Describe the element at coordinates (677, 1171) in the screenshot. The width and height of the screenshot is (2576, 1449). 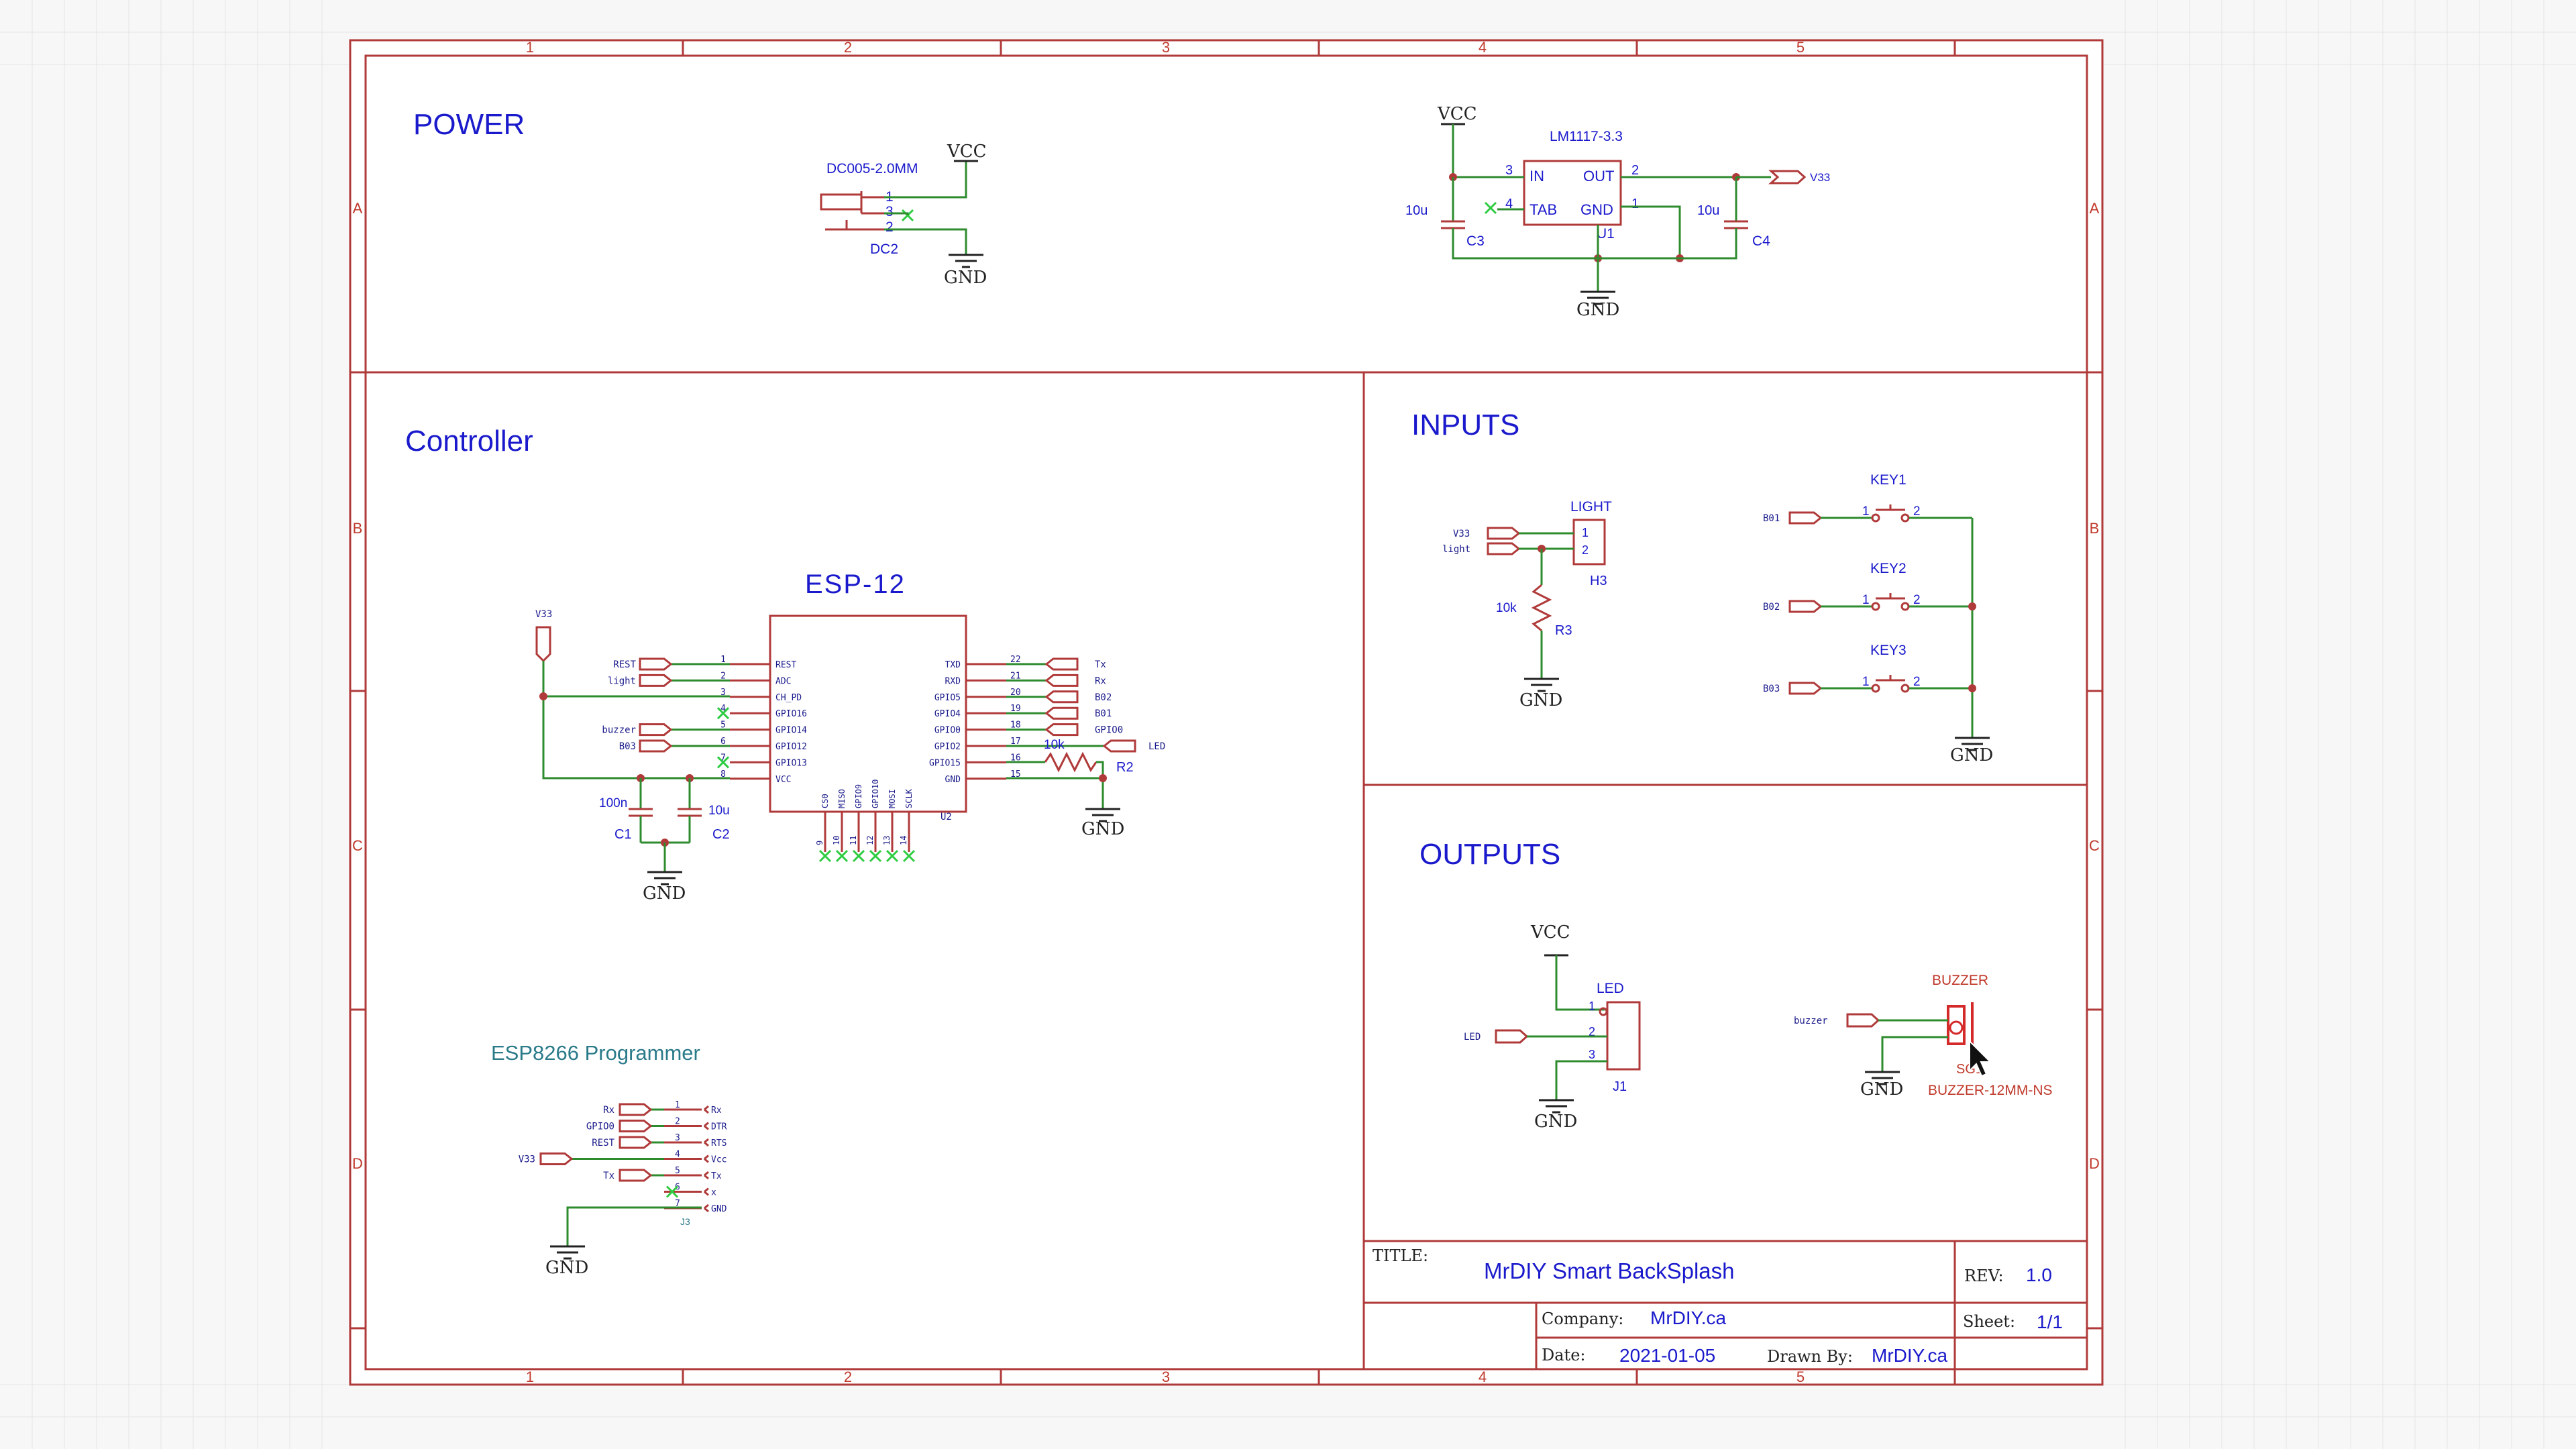
I see `programmer-pin-number: 5` at that location.